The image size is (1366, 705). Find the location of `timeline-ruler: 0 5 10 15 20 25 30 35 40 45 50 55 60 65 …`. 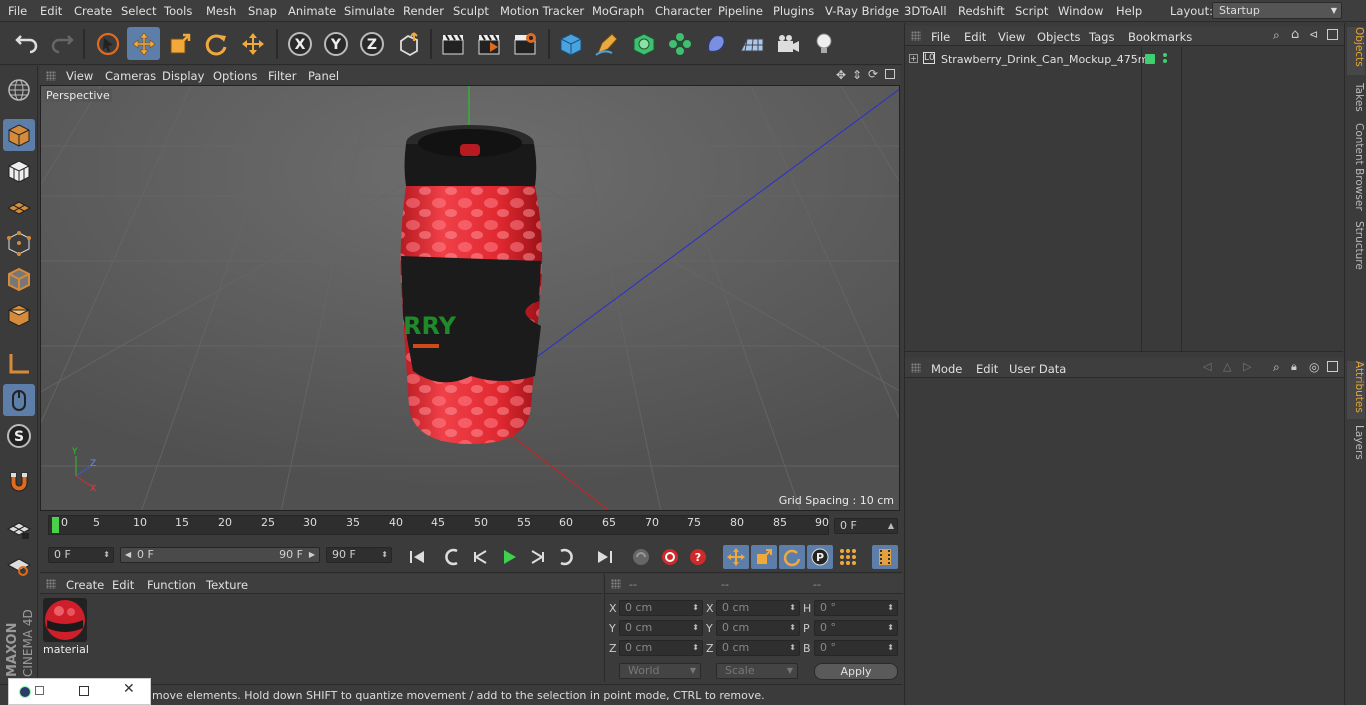

timeline-ruler: 0 5 10 15 20 25 30 35 40 45 50 55 60 65 … is located at coordinates (438, 525).